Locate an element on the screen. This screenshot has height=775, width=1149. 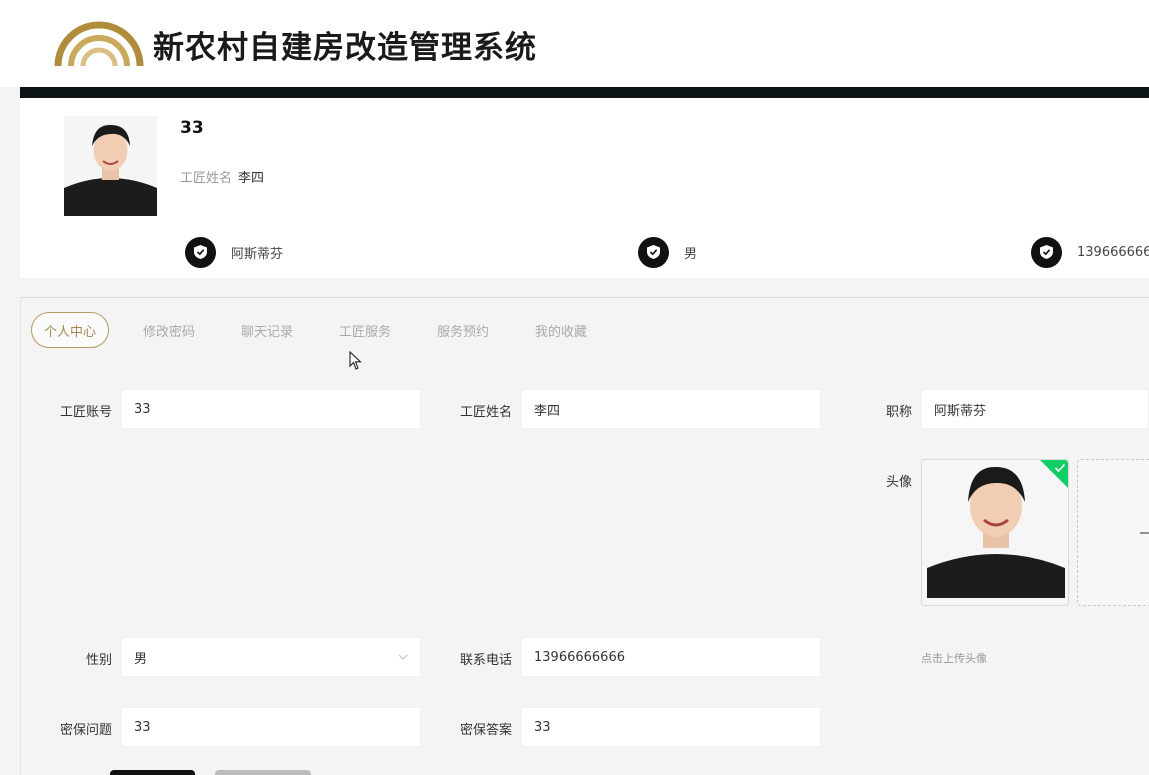
avatar is located at coordinates (110, 166).